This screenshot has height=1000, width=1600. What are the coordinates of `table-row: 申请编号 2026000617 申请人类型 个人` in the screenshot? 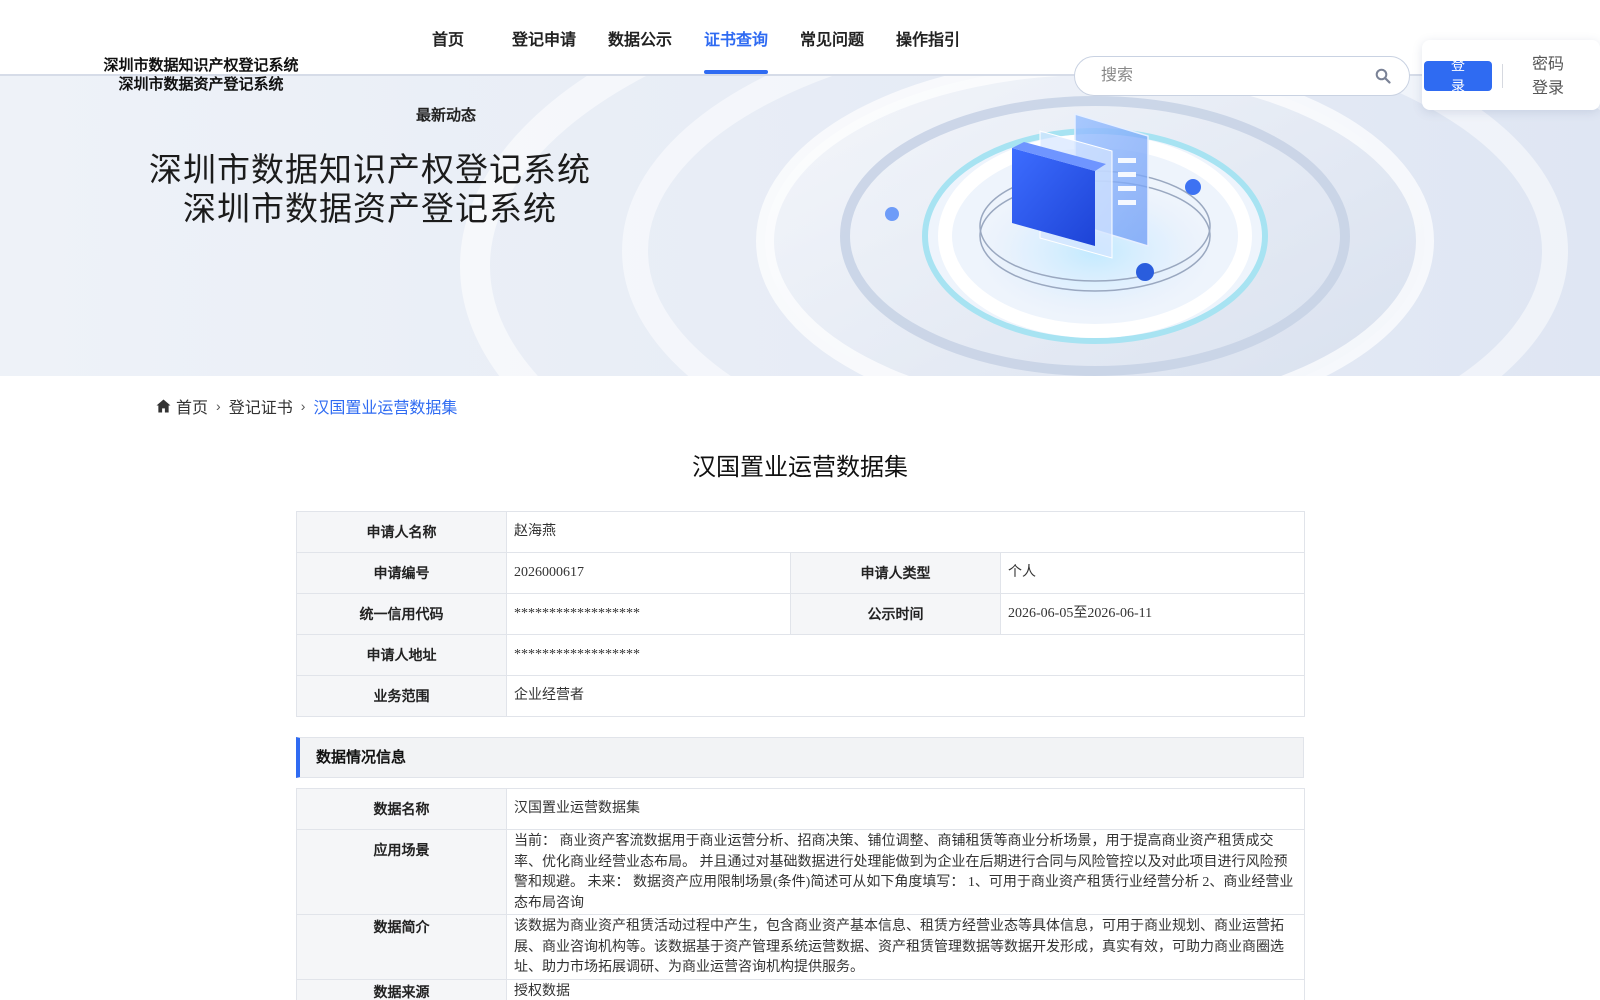 It's located at (800, 573).